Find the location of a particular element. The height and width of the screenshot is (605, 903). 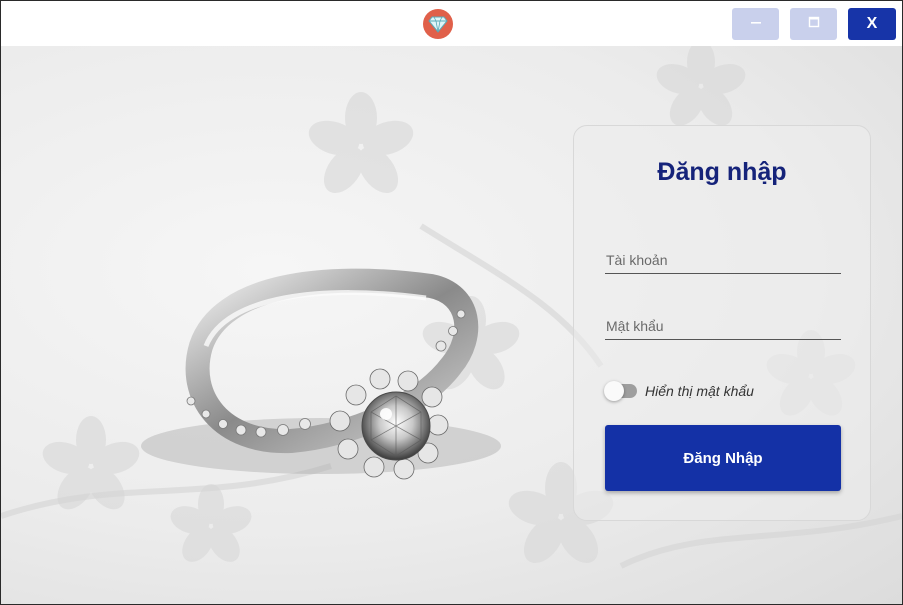

show-password-toggle is located at coordinates (620, 391).